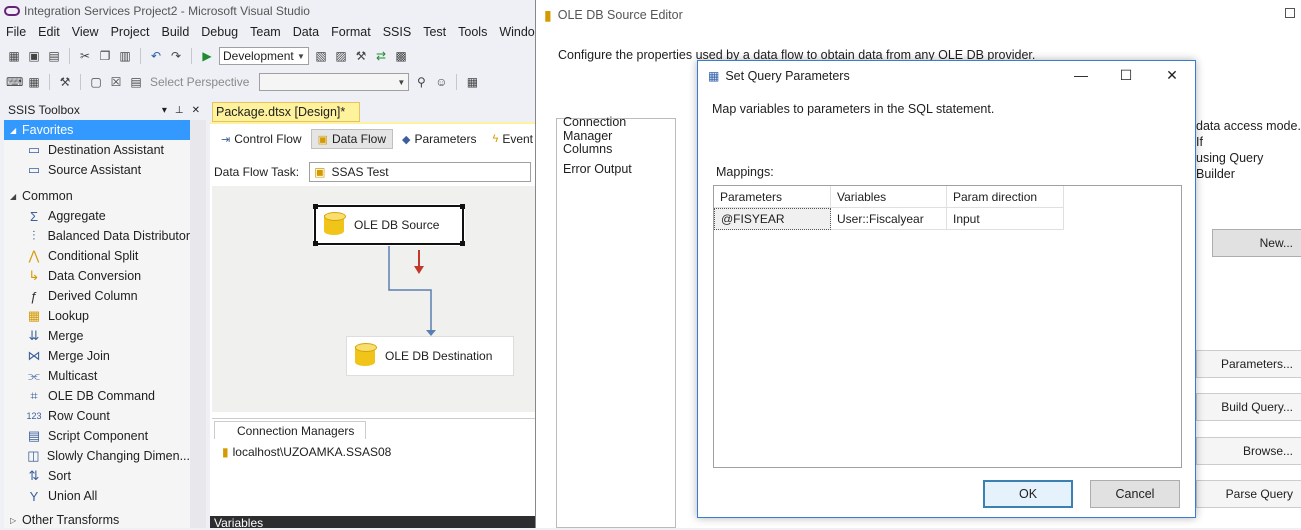 The width and height of the screenshot is (1301, 530). Describe the element at coordinates (1290, 13) in the screenshot. I see `maximize-icon` at that location.